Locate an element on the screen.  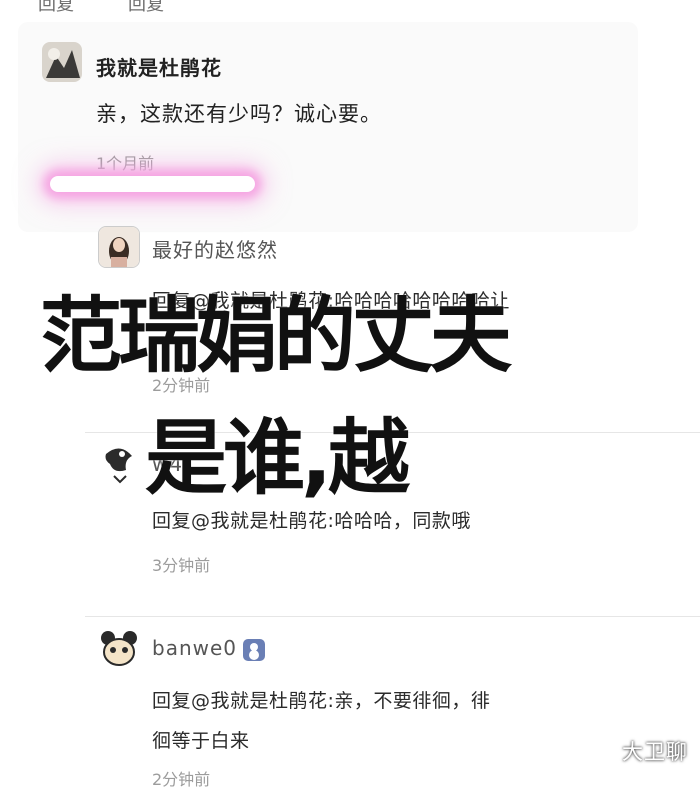
avatar-image-icon is located at coordinates (62, 62).